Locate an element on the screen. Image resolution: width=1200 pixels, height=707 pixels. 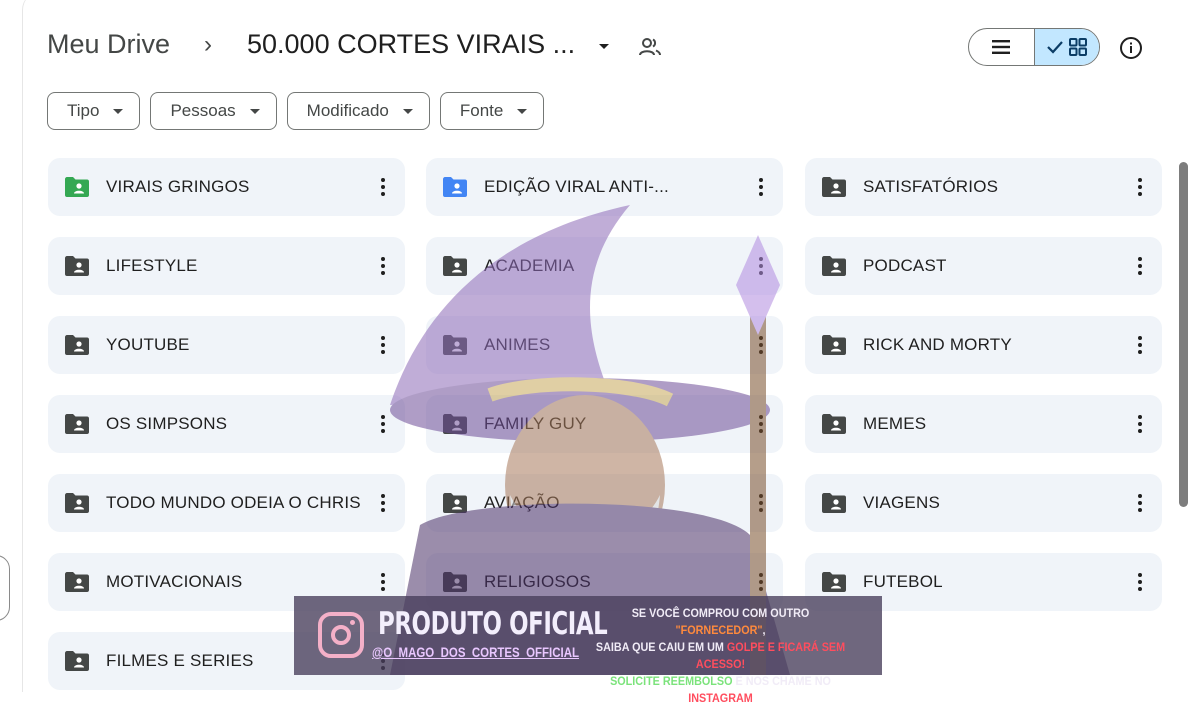
folder-name: OS SIMPSONS is located at coordinates (167, 423).